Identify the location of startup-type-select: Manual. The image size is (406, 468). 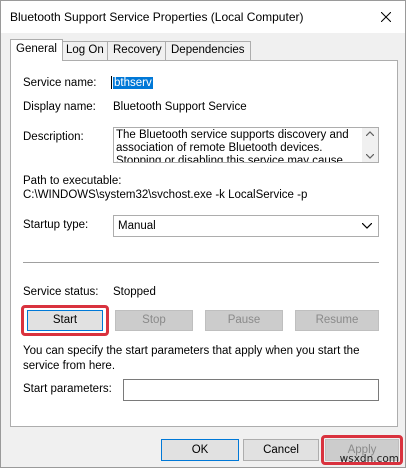
(246, 226).